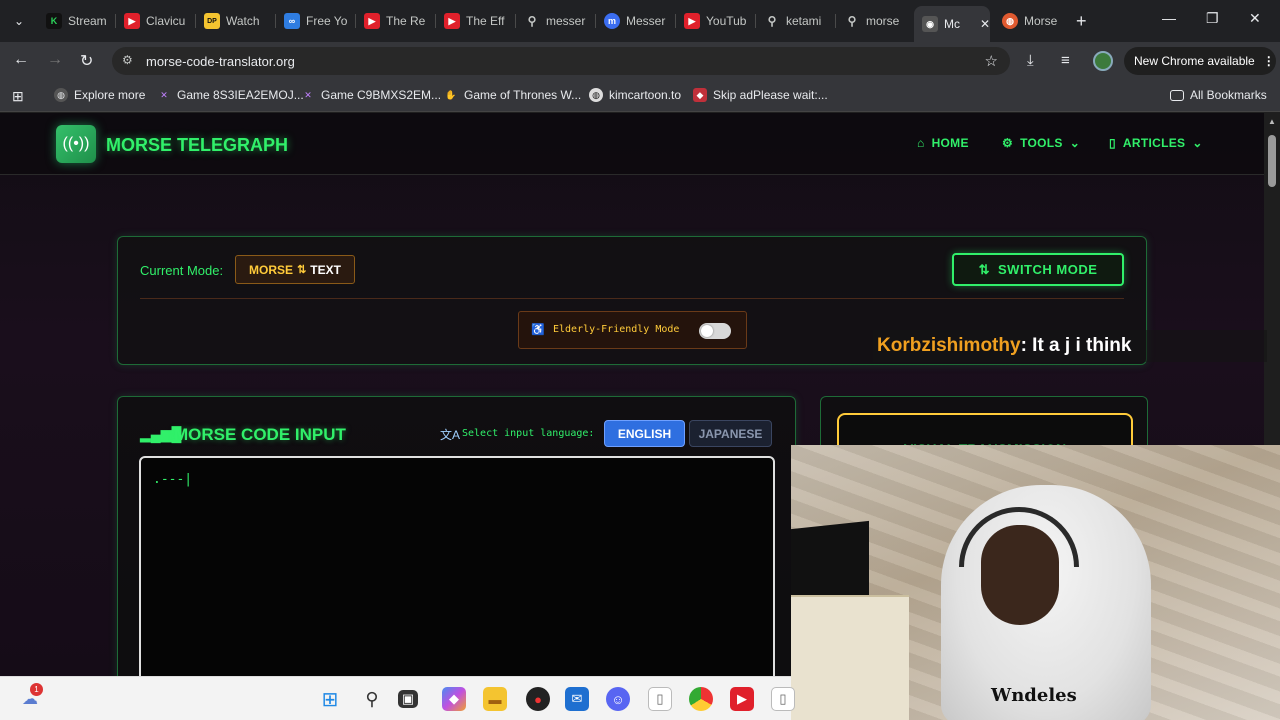  Describe the element at coordinates (726, 21) in the screenshot. I see `tab-title: YouTub` at that location.